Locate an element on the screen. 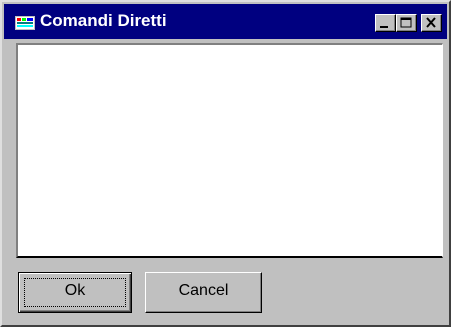 The image size is (451, 327). ok-button-label: Ok is located at coordinates (75, 290).